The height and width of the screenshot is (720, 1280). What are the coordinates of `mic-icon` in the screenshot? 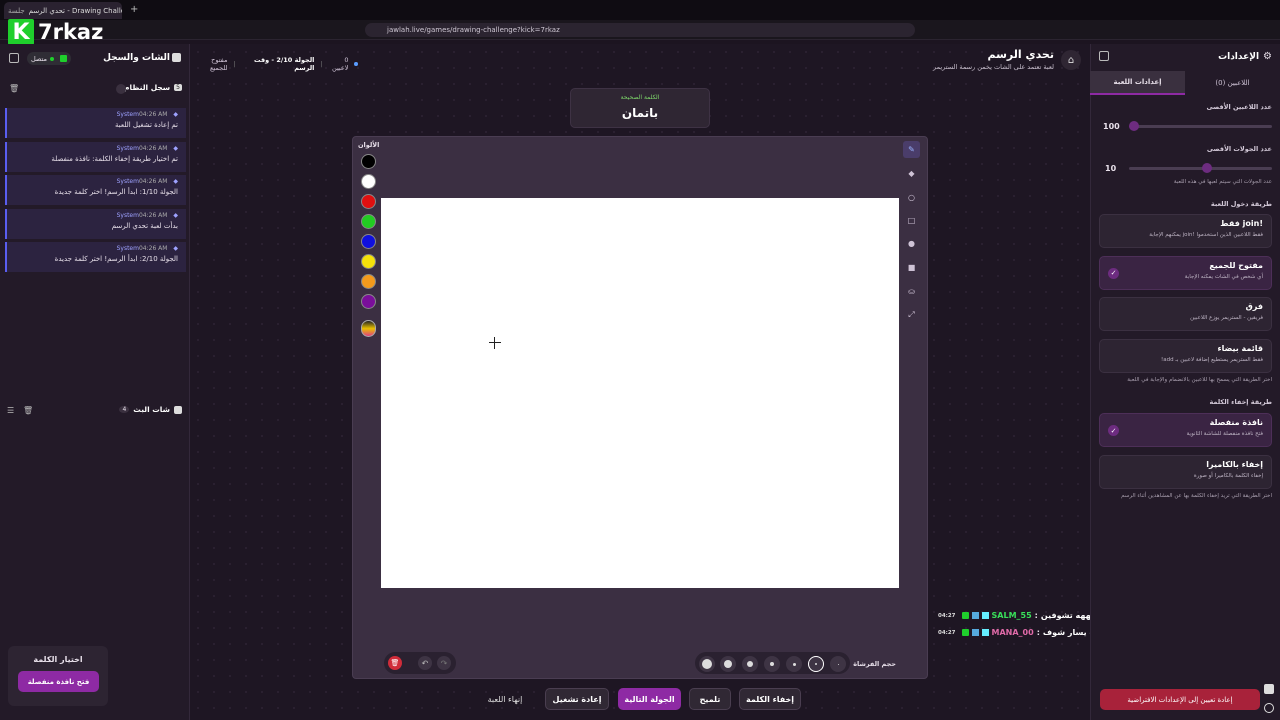 It's located at (1269, 689).